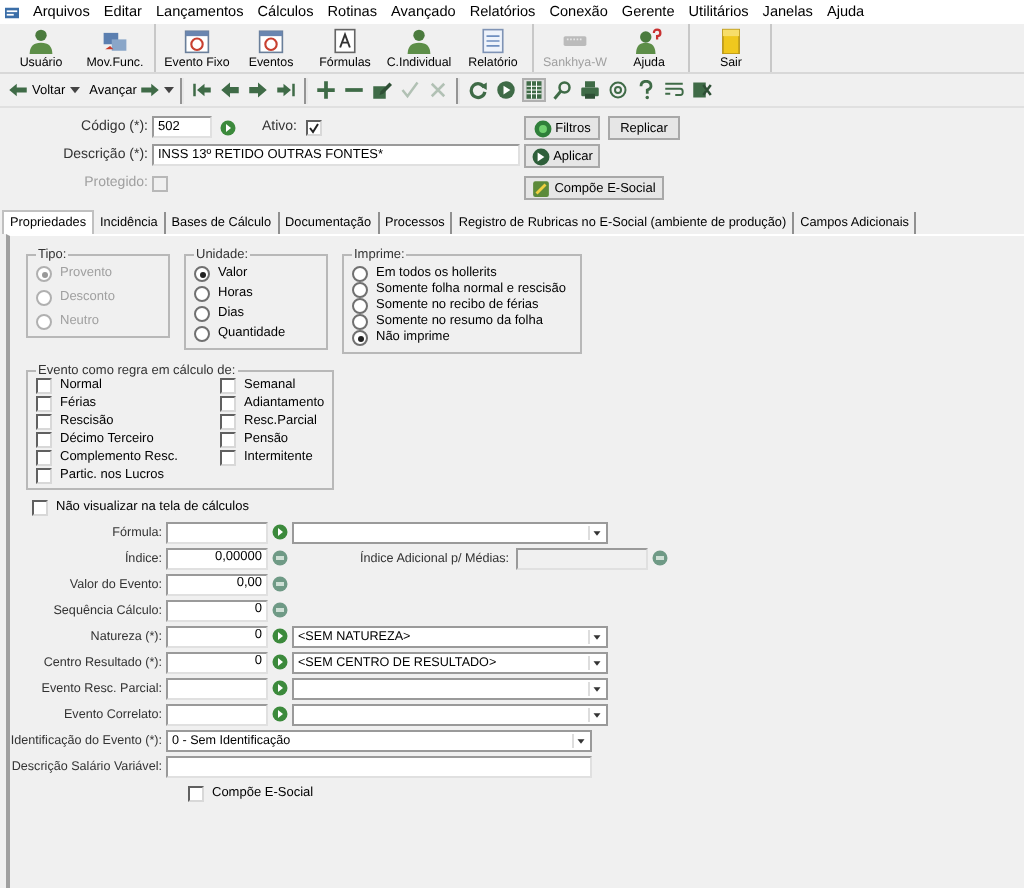 The height and width of the screenshot is (888, 1024). Describe the element at coordinates (540, 156) in the screenshot. I see `apply-icon` at that location.